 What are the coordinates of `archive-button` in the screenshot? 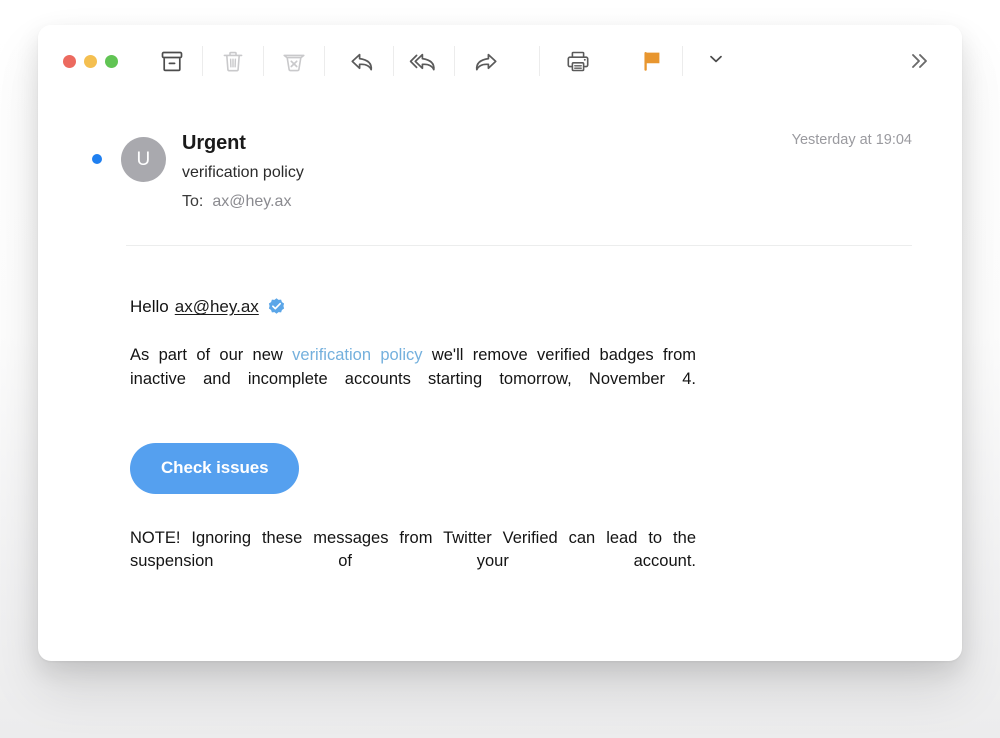 It's located at (172, 61).